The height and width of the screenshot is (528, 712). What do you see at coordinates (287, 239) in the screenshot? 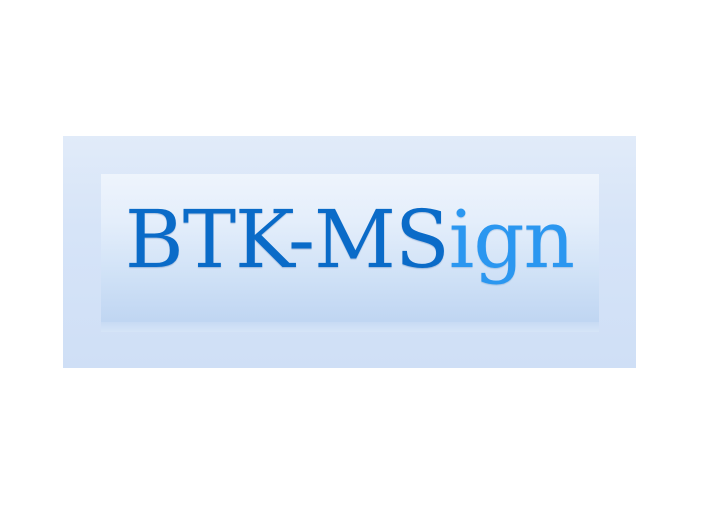
I see `logo-wordmark-main: BTK-MS` at bounding box center [287, 239].